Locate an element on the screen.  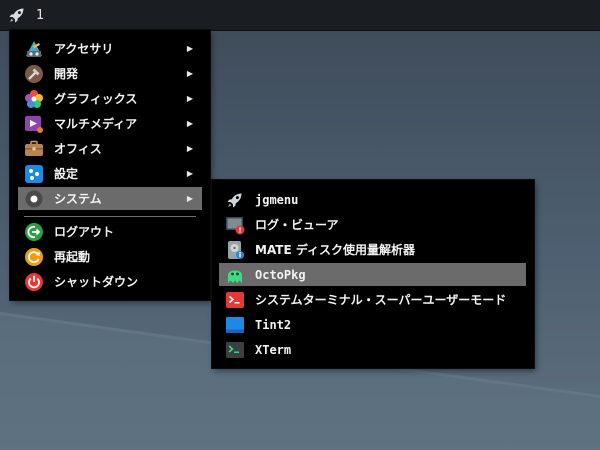
submenu-item-jgmenu: jgmenu is located at coordinates (372, 199).